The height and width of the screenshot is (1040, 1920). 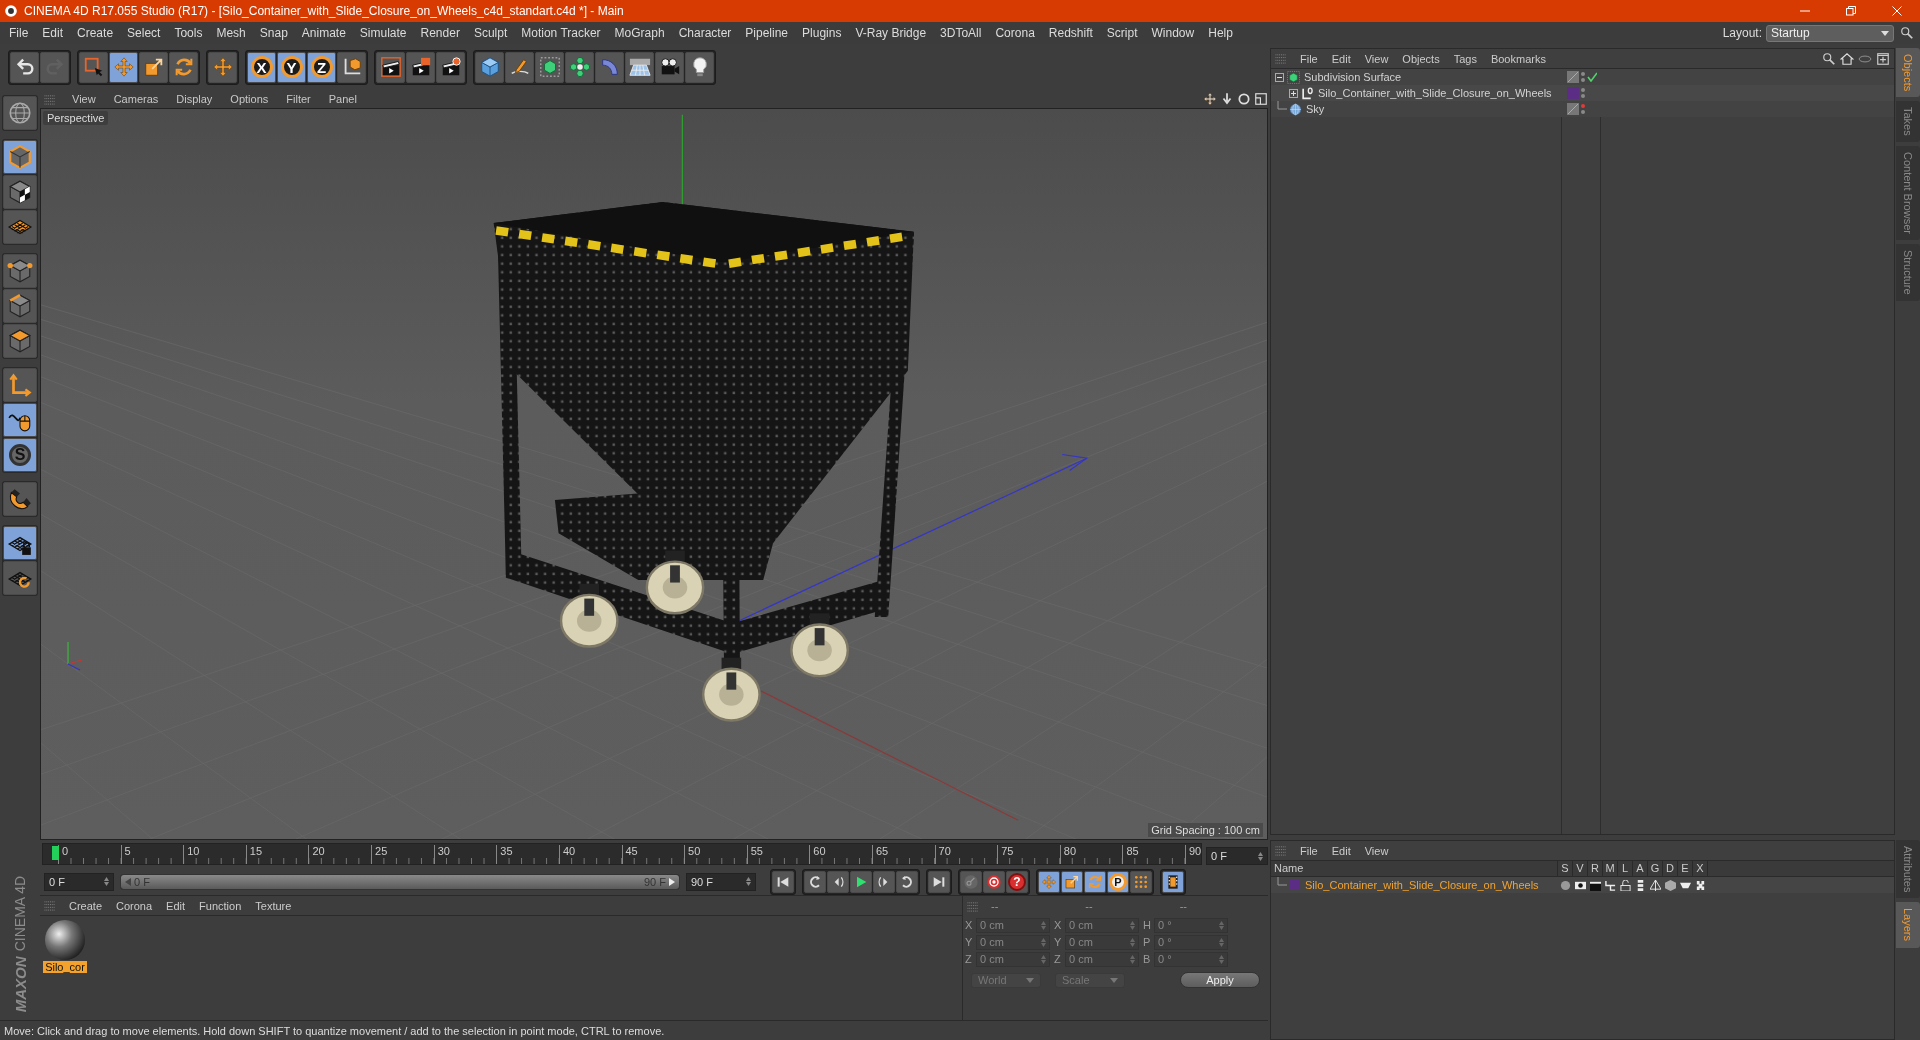 What do you see at coordinates (20, 578) in the screenshot?
I see `gridrotate-button` at bounding box center [20, 578].